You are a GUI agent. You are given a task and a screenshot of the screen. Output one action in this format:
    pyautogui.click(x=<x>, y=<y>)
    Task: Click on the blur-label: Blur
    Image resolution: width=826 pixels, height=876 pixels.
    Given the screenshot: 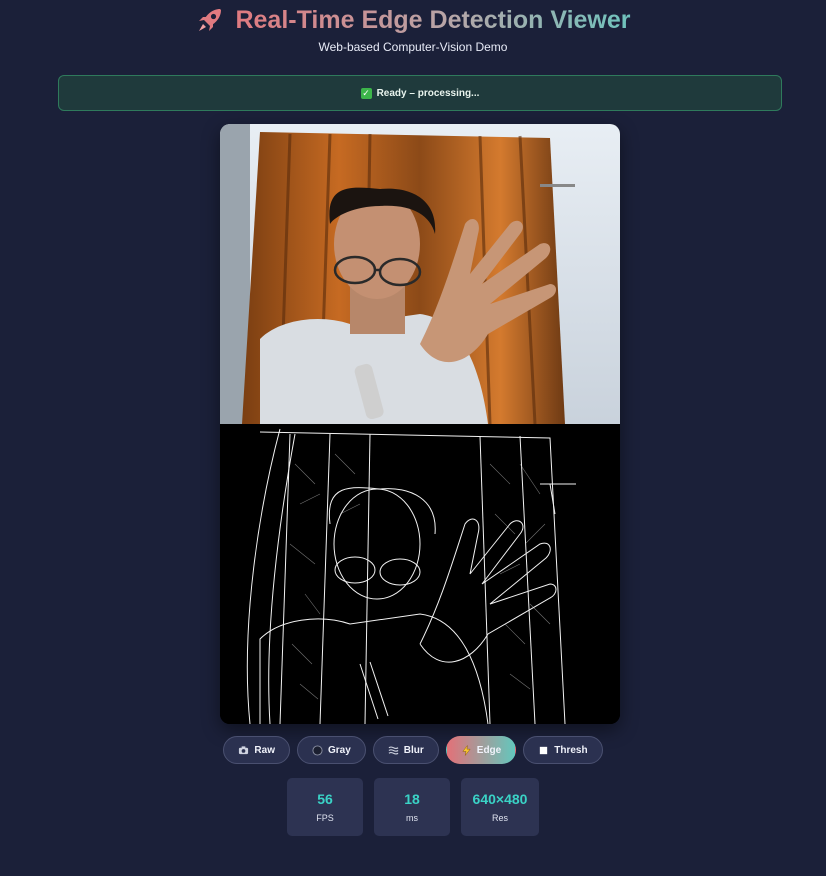 What is the action you would take?
    pyautogui.click(x=413, y=750)
    